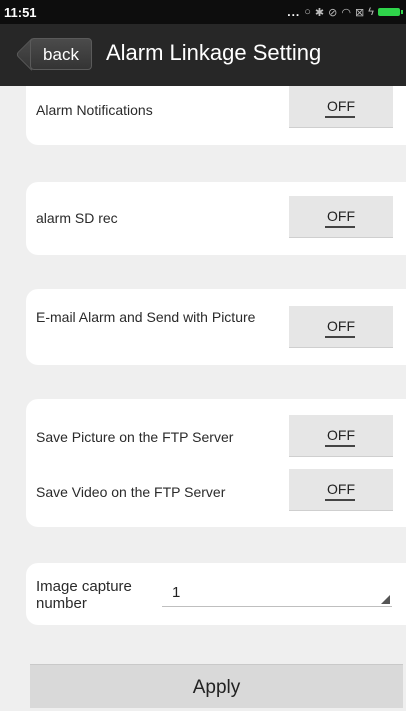 This screenshot has height=711, width=406. Describe the element at coordinates (214, 52) in the screenshot. I see `page-title: Alarm Linkage Setting` at that location.